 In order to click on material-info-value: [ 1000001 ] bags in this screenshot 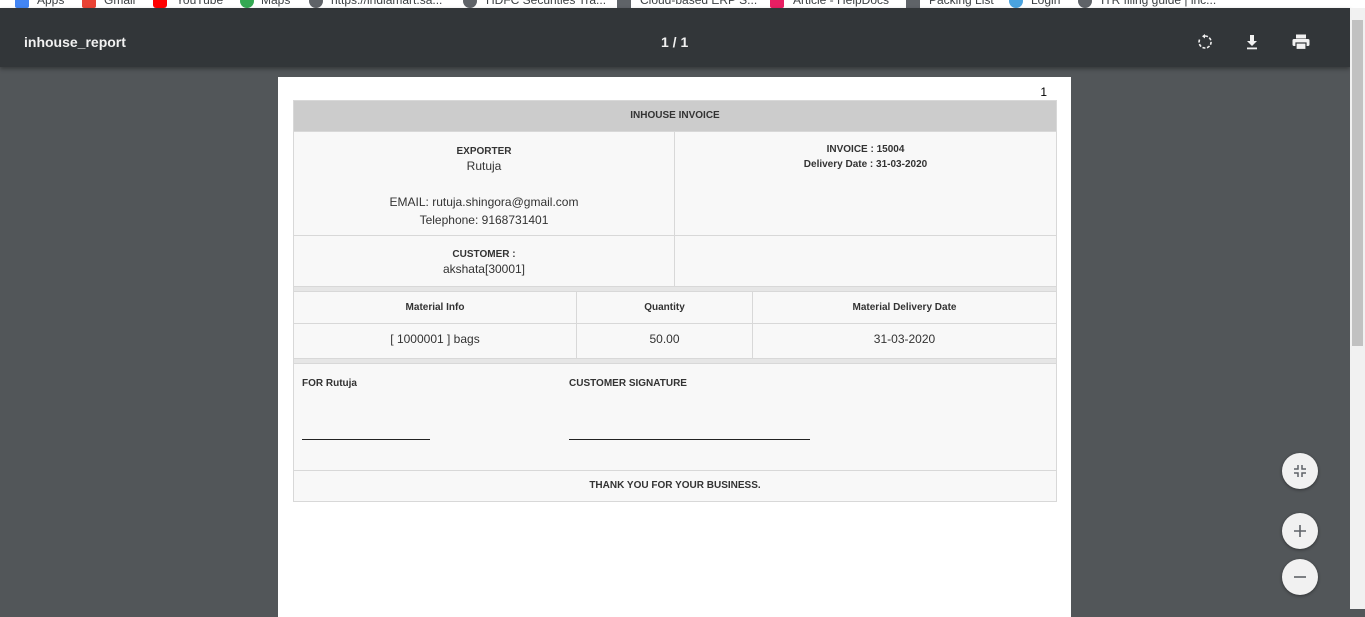, I will do `click(435, 341)`.